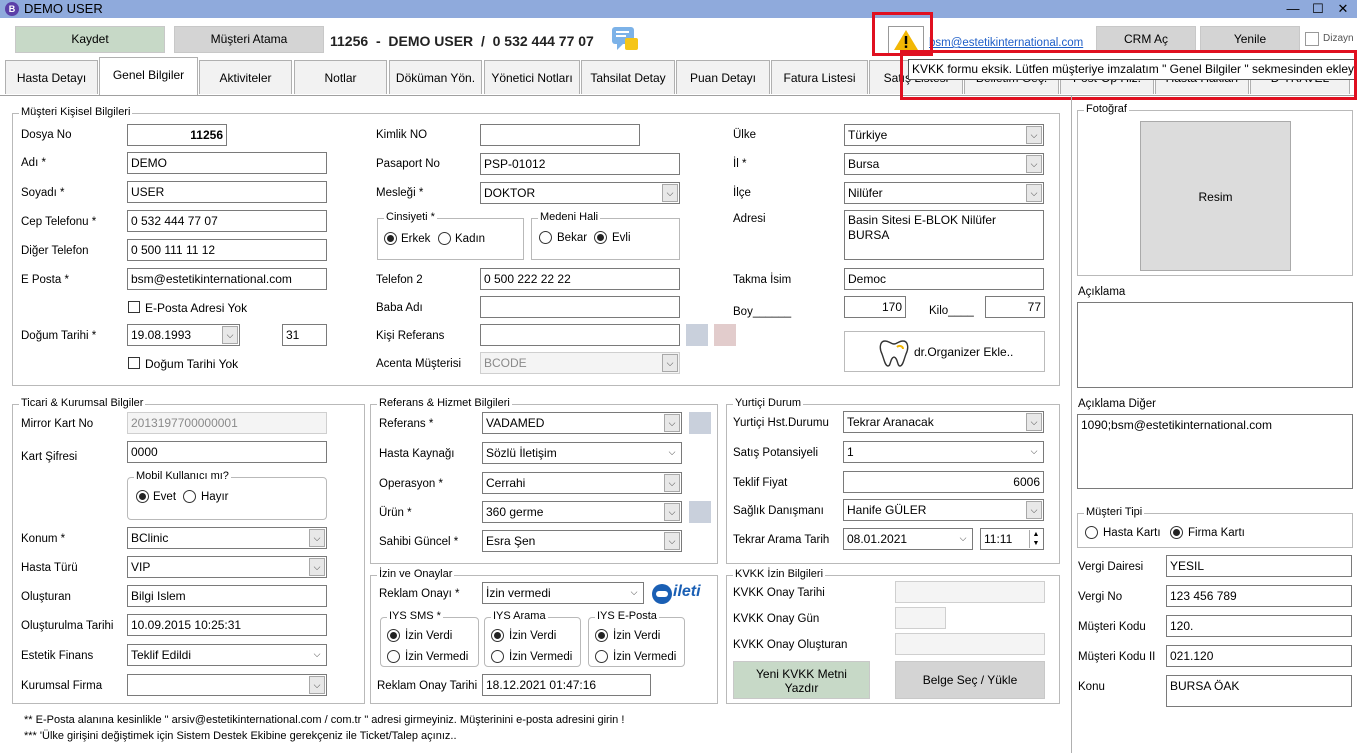  Describe the element at coordinates (582, 453) in the screenshot. I see `patient-source-select: Sözlü İletişim ⌵` at that location.